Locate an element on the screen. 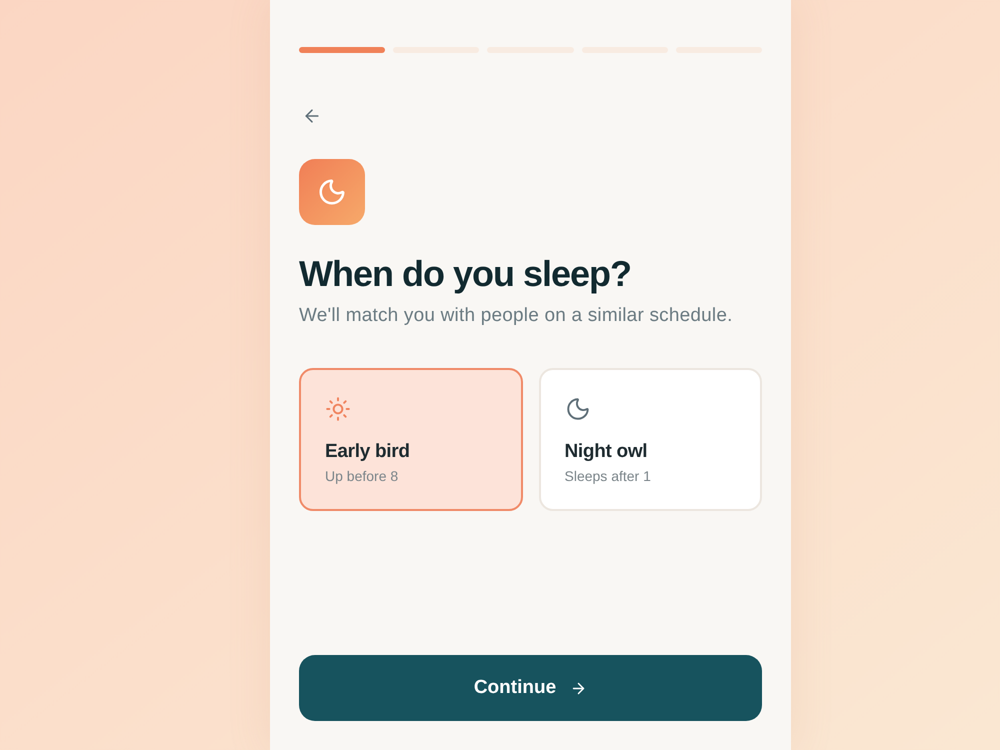  option-subtitle: Up before 8 is located at coordinates (361, 476).